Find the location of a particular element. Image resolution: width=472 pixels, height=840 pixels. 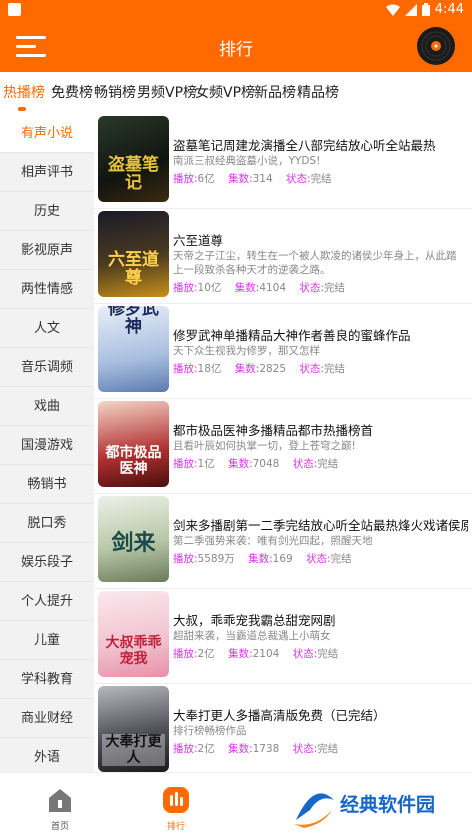

home-icon is located at coordinates (60, 800).